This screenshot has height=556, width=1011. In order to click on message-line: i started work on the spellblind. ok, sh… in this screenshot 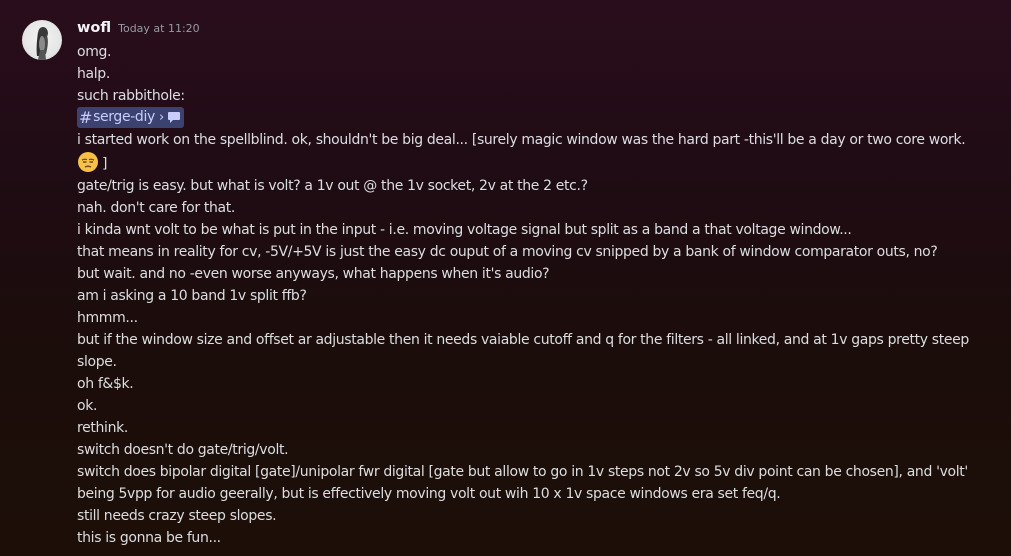, I will do `click(521, 140)`.